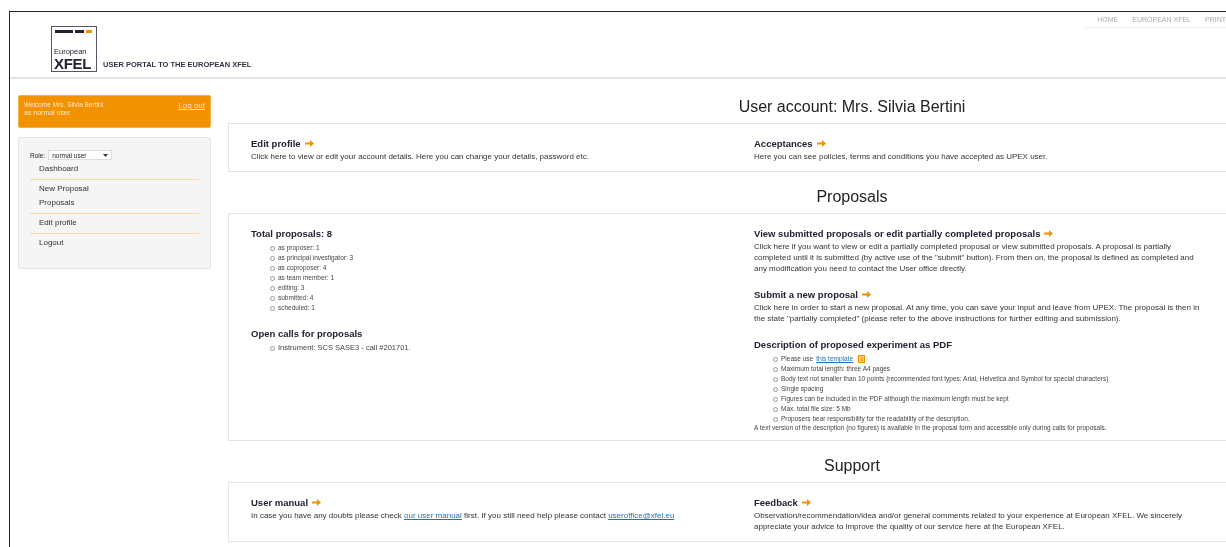 This screenshot has width=1226, height=547. I want to click on description-text: Click here if you want to view or edit a partially completed proposal or view submitted proposals. A proposal is partially completed until it is submitted (by active use of the "submit" button). From then on, the proposal is defined as completed and any modification you need to contact the User office directly., so click(974, 257).